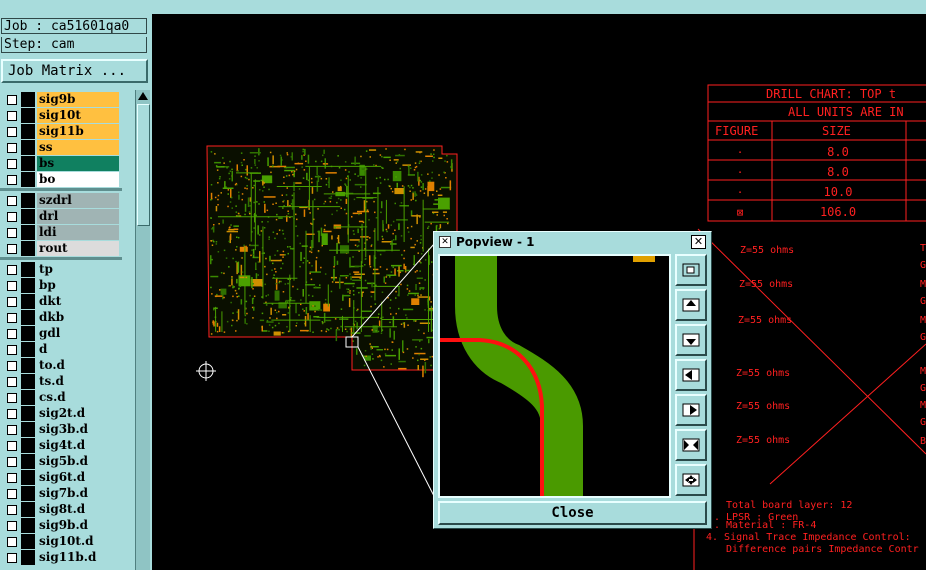 The height and width of the screenshot is (570, 926). Describe the element at coordinates (691, 340) in the screenshot. I see `pan-down-button` at that location.